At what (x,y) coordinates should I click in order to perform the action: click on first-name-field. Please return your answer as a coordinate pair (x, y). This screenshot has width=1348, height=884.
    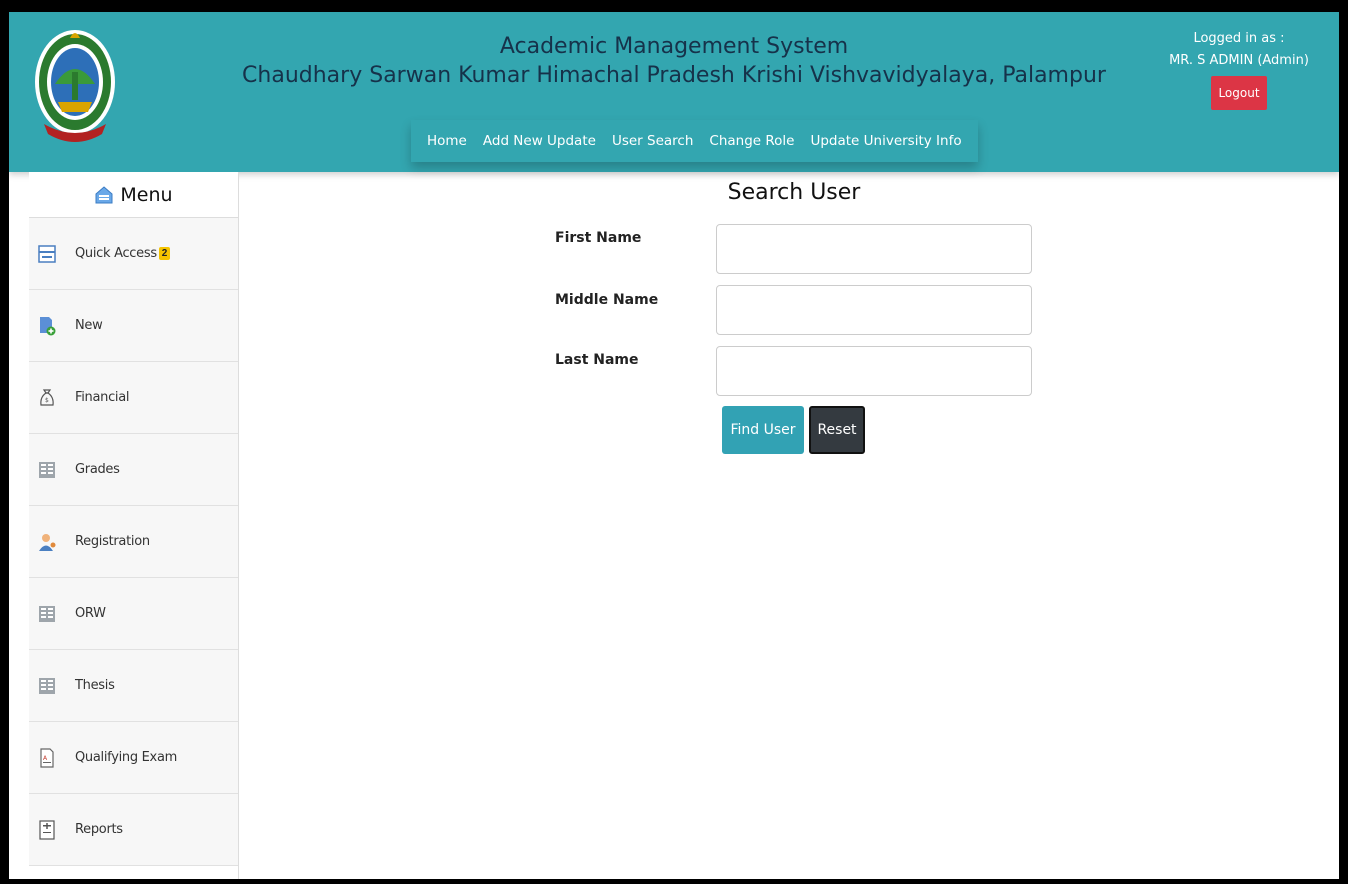
    Looking at the image, I should click on (874, 249).